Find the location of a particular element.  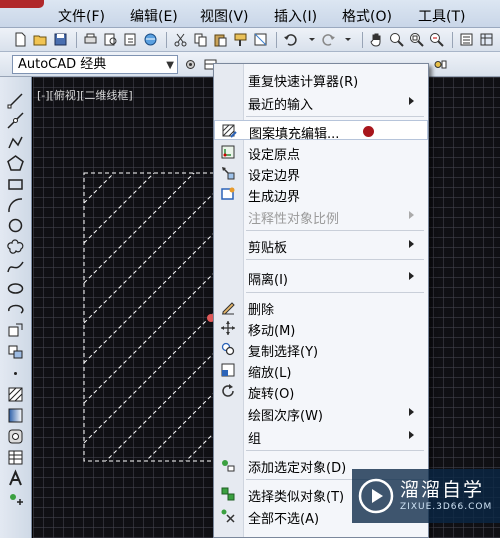

hatch-icon is located at coordinates (15, 394).